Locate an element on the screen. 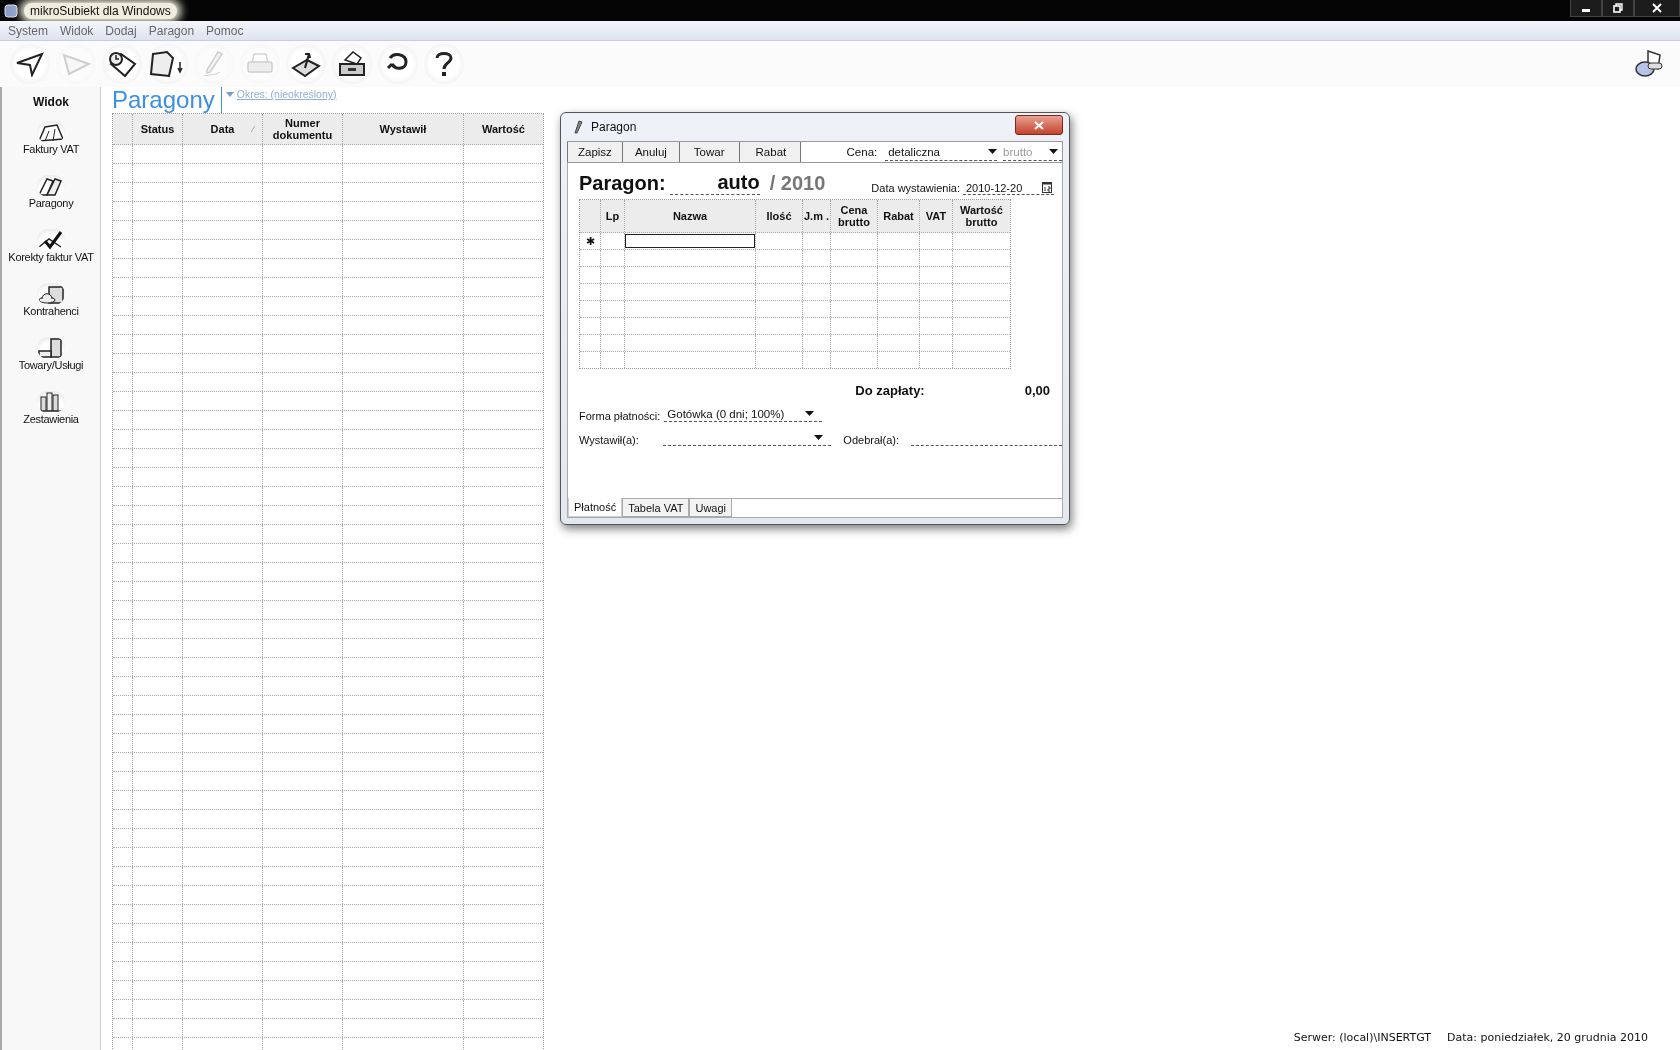  status-text: Serwer: (local)\INSERTGT is located at coordinates (1362, 1037).